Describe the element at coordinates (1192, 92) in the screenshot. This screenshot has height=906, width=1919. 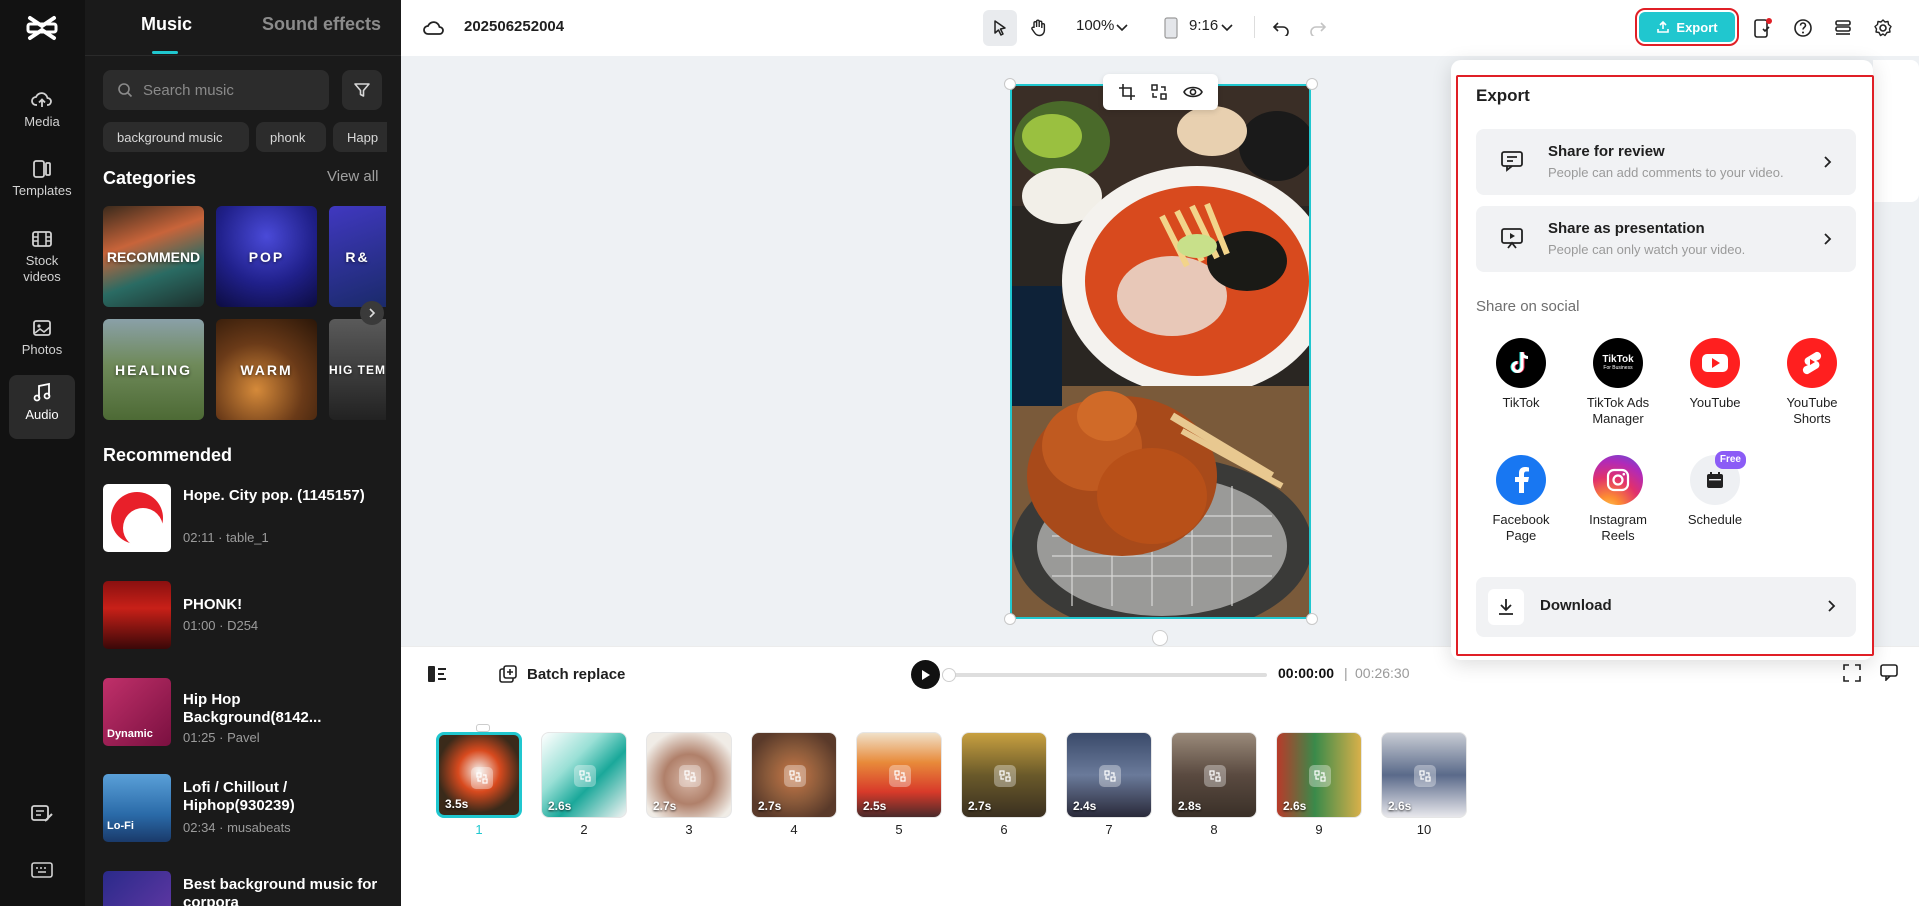
I see `eye-icon` at that location.